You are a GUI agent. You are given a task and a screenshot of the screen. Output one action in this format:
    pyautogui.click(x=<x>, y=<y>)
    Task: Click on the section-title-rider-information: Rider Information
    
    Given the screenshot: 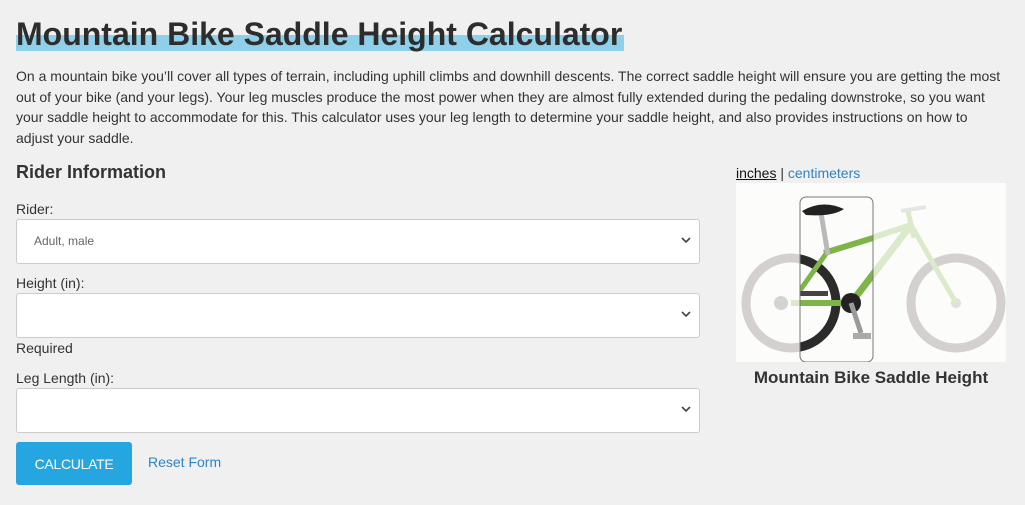 What is the action you would take?
    pyautogui.click(x=91, y=172)
    